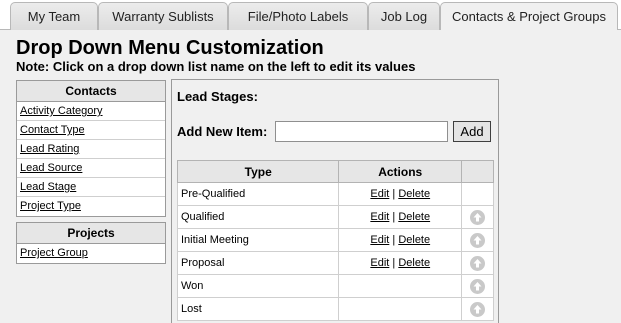 This screenshot has width=621, height=323. Describe the element at coordinates (91, 111) in the screenshot. I see `sidebar-item-activity-category: Activity Category` at that location.